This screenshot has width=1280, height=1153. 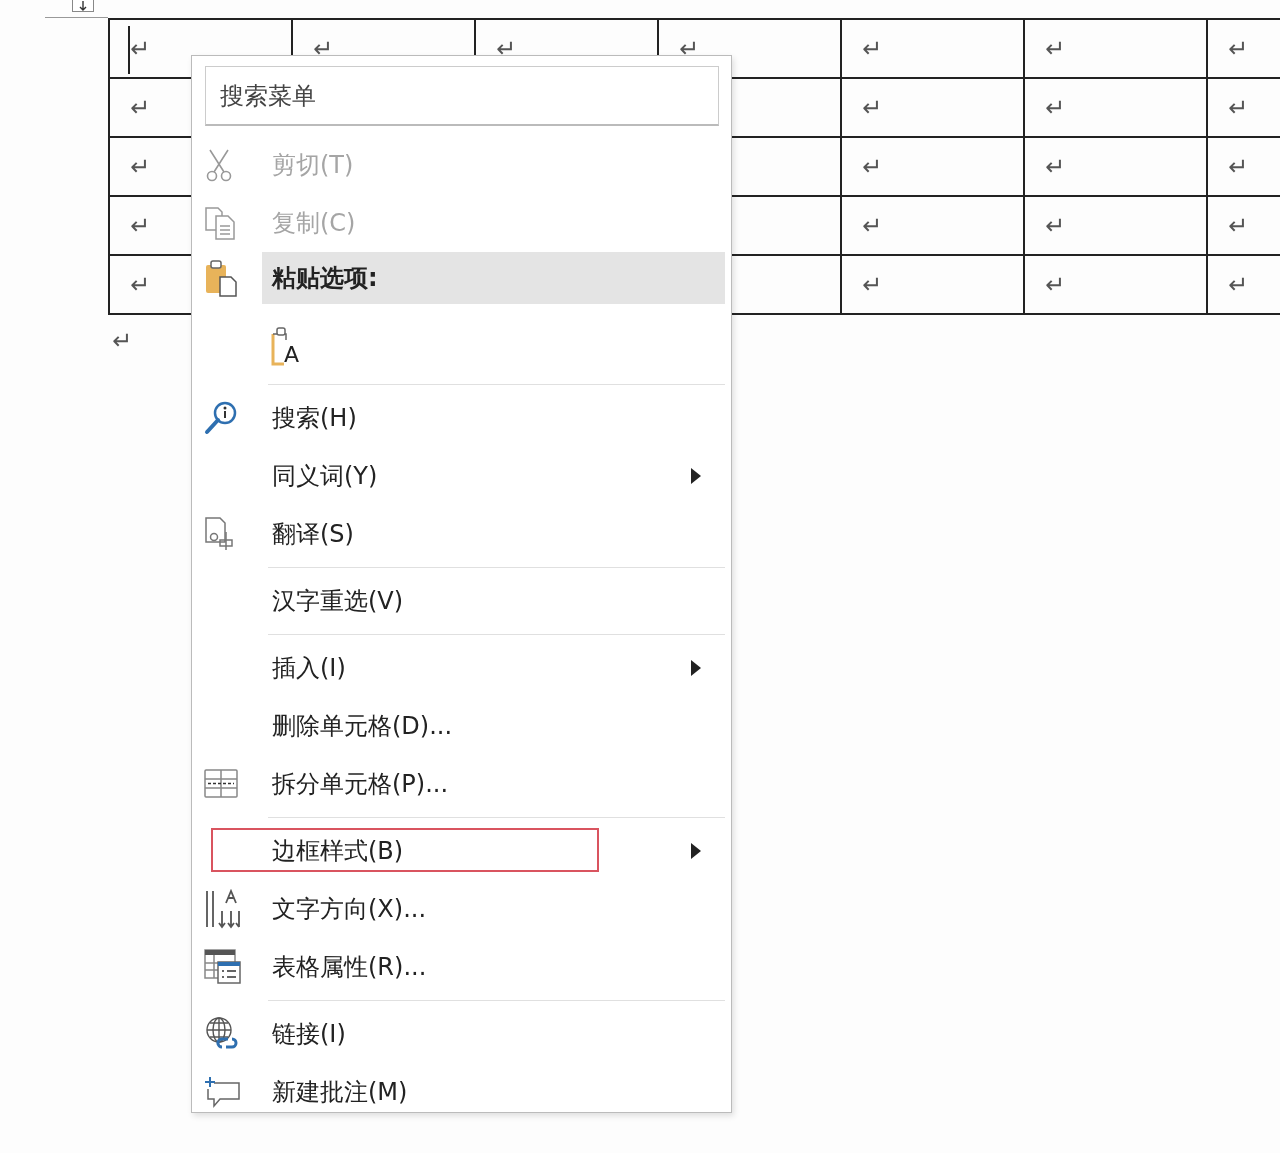 I want to click on paste-options-header: 粘贴选项:, so click(x=493, y=278).